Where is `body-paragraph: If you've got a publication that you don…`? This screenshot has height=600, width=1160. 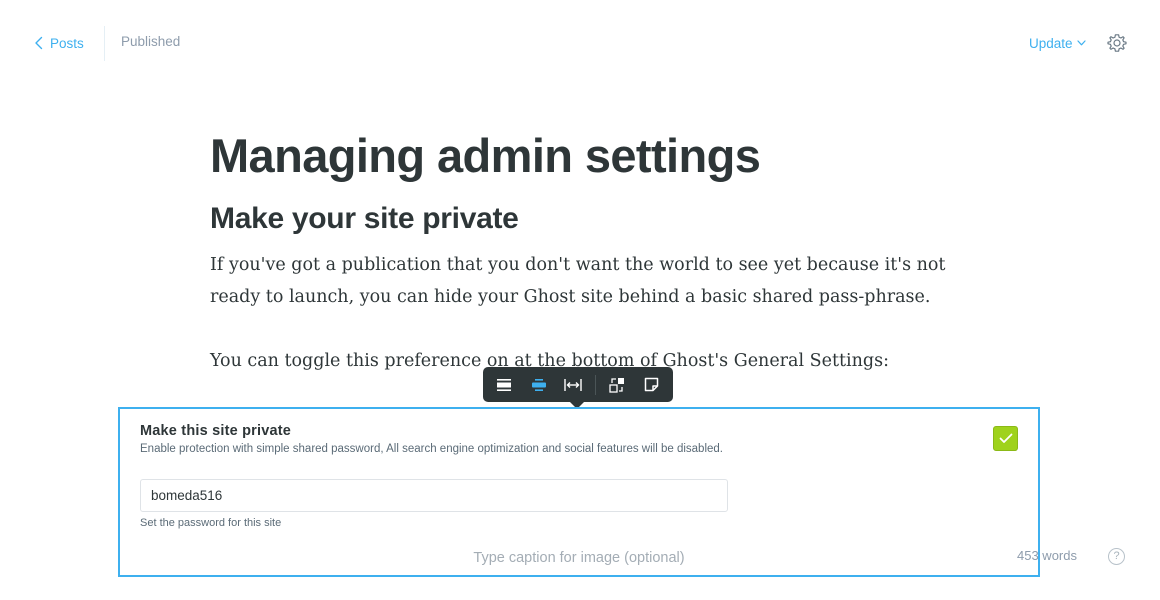
body-paragraph: If you've got a publication that you don… is located at coordinates (590, 281).